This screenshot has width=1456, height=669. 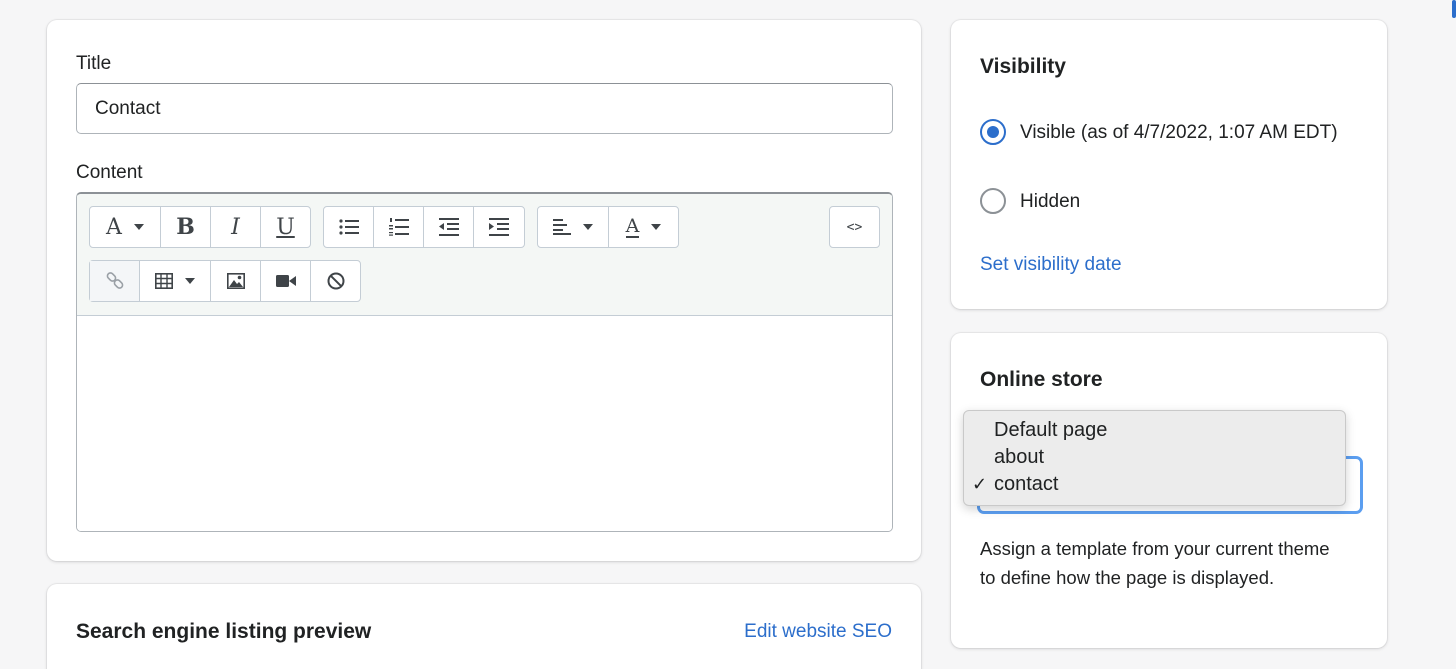 What do you see at coordinates (818, 632) in the screenshot?
I see `edit-website-seo-link: Edit website SEO` at bounding box center [818, 632].